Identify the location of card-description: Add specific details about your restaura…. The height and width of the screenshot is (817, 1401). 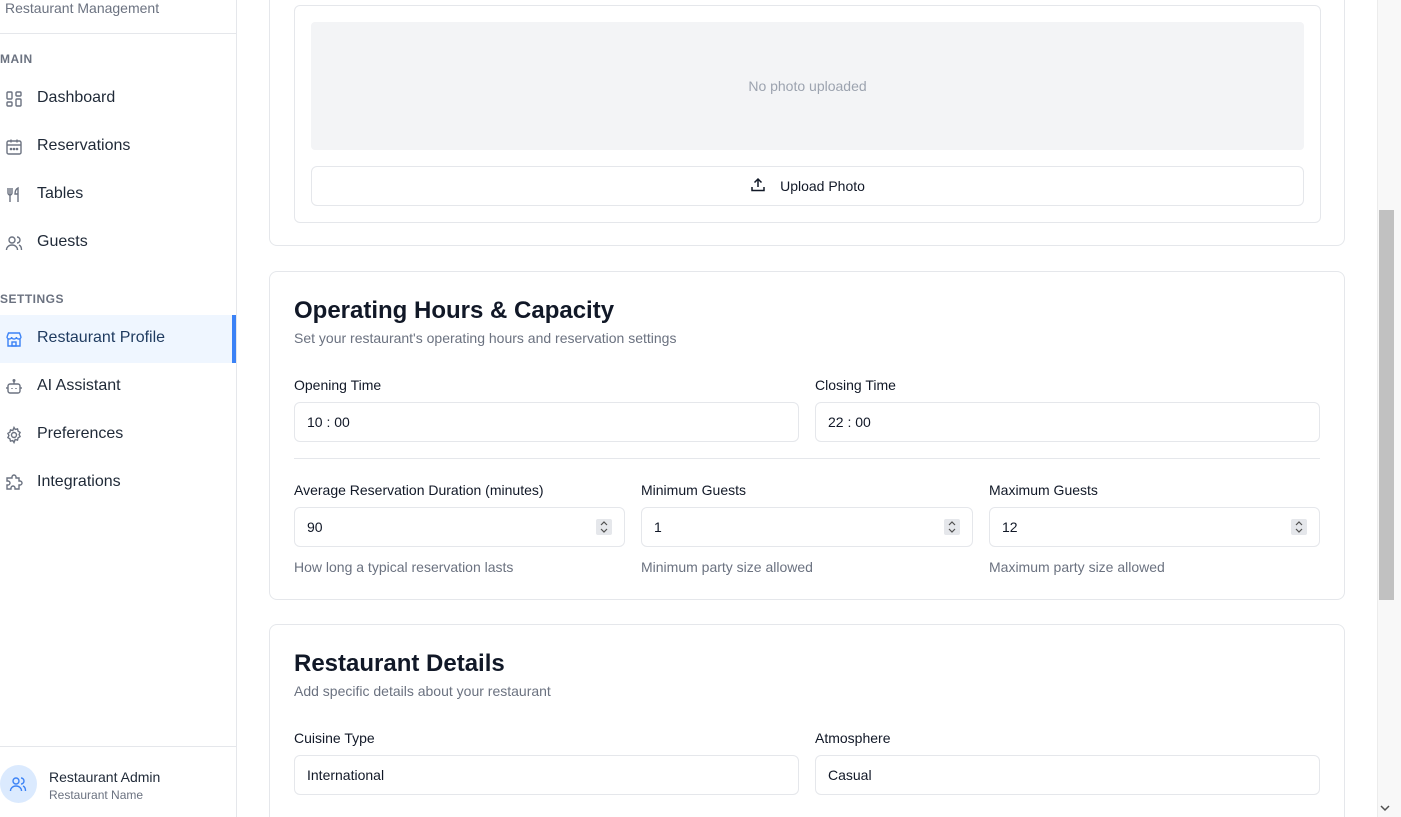
(422, 691).